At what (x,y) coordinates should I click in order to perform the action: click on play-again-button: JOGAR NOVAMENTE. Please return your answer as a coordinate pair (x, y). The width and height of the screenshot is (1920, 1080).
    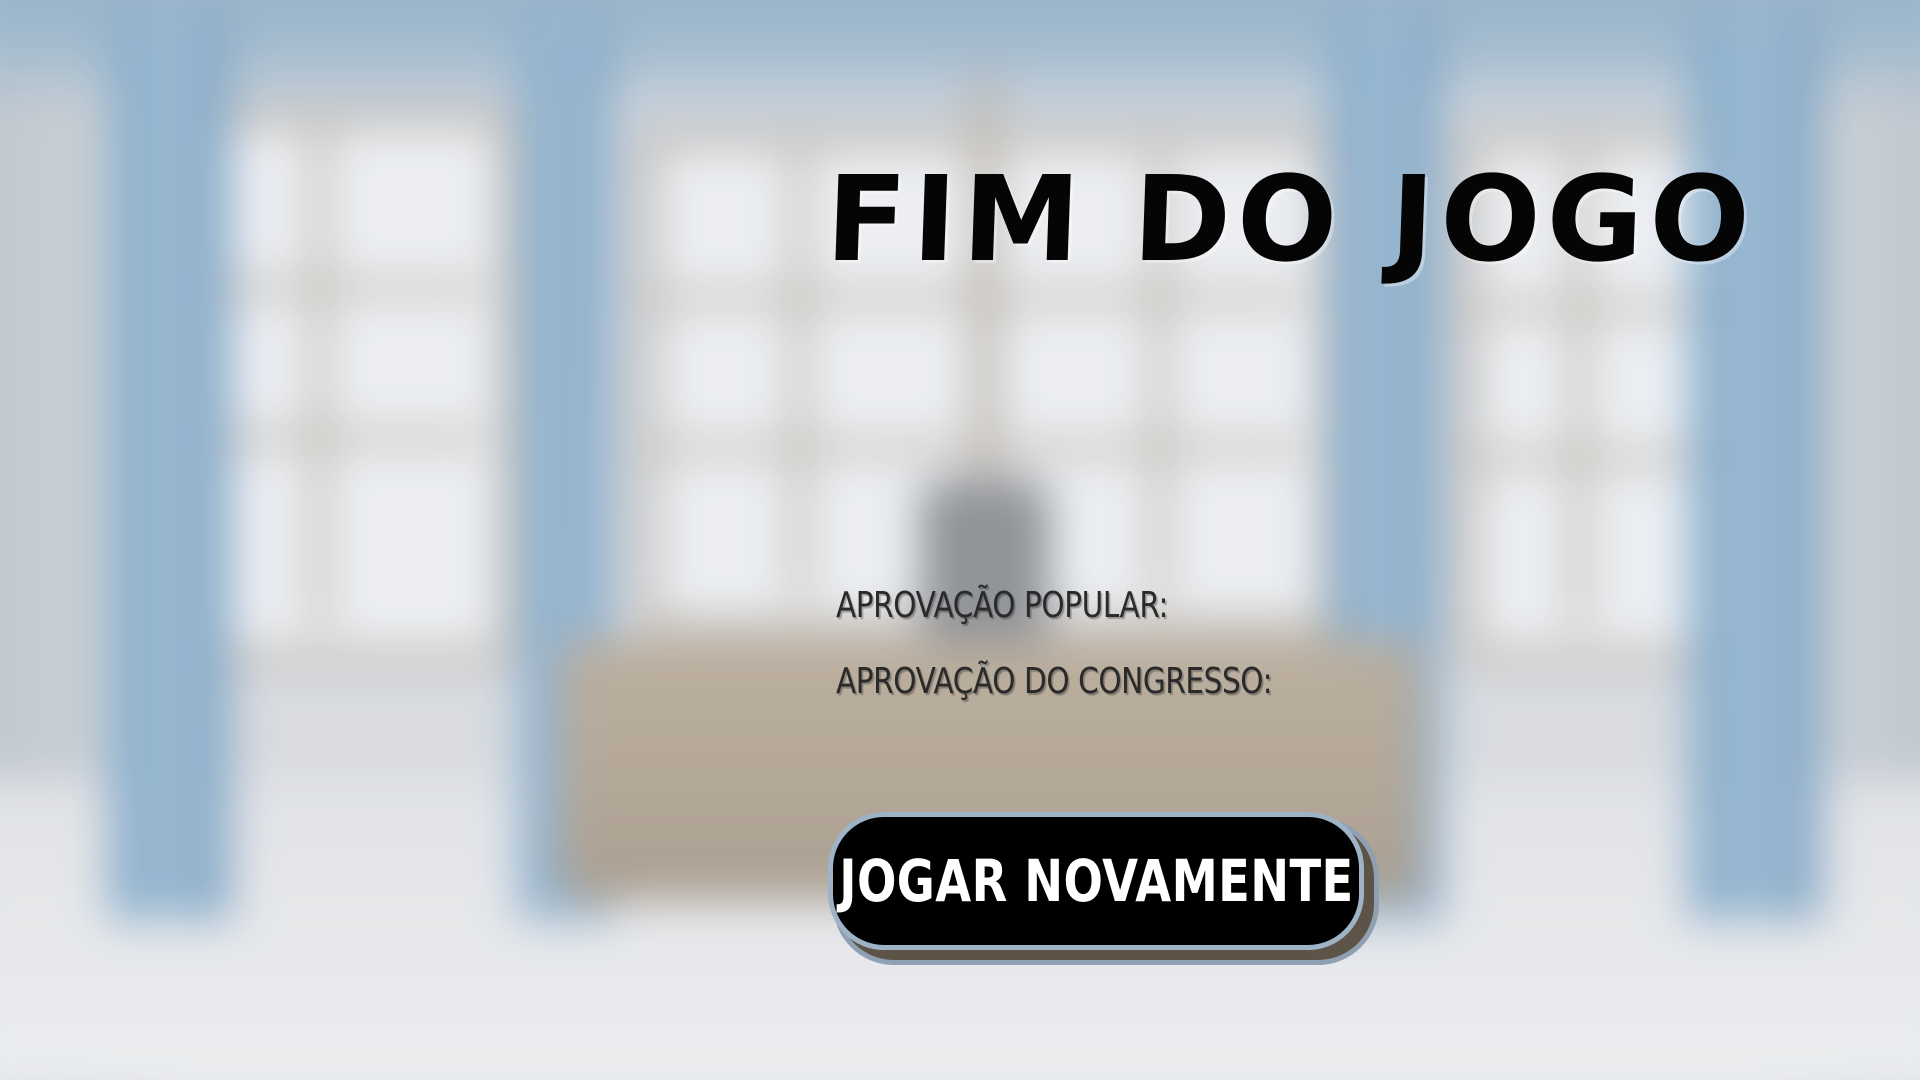
    Looking at the image, I should click on (1096, 881).